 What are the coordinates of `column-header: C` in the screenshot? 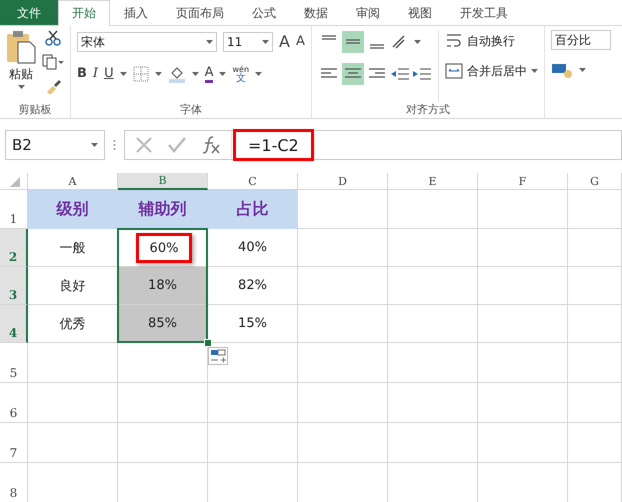 It's located at (253, 181).